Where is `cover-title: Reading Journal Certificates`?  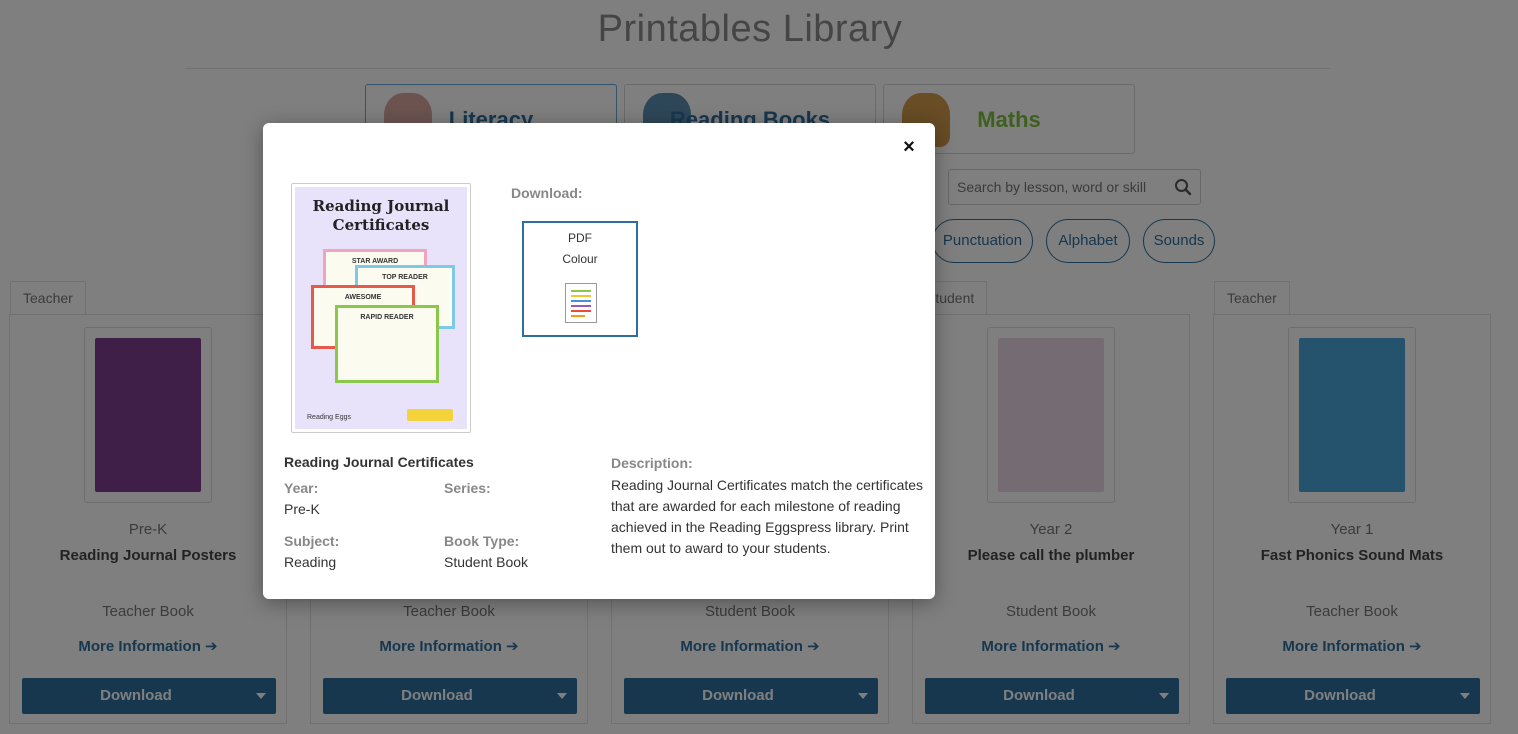 cover-title: Reading Journal Certificates is located at coordinates (381, 215).